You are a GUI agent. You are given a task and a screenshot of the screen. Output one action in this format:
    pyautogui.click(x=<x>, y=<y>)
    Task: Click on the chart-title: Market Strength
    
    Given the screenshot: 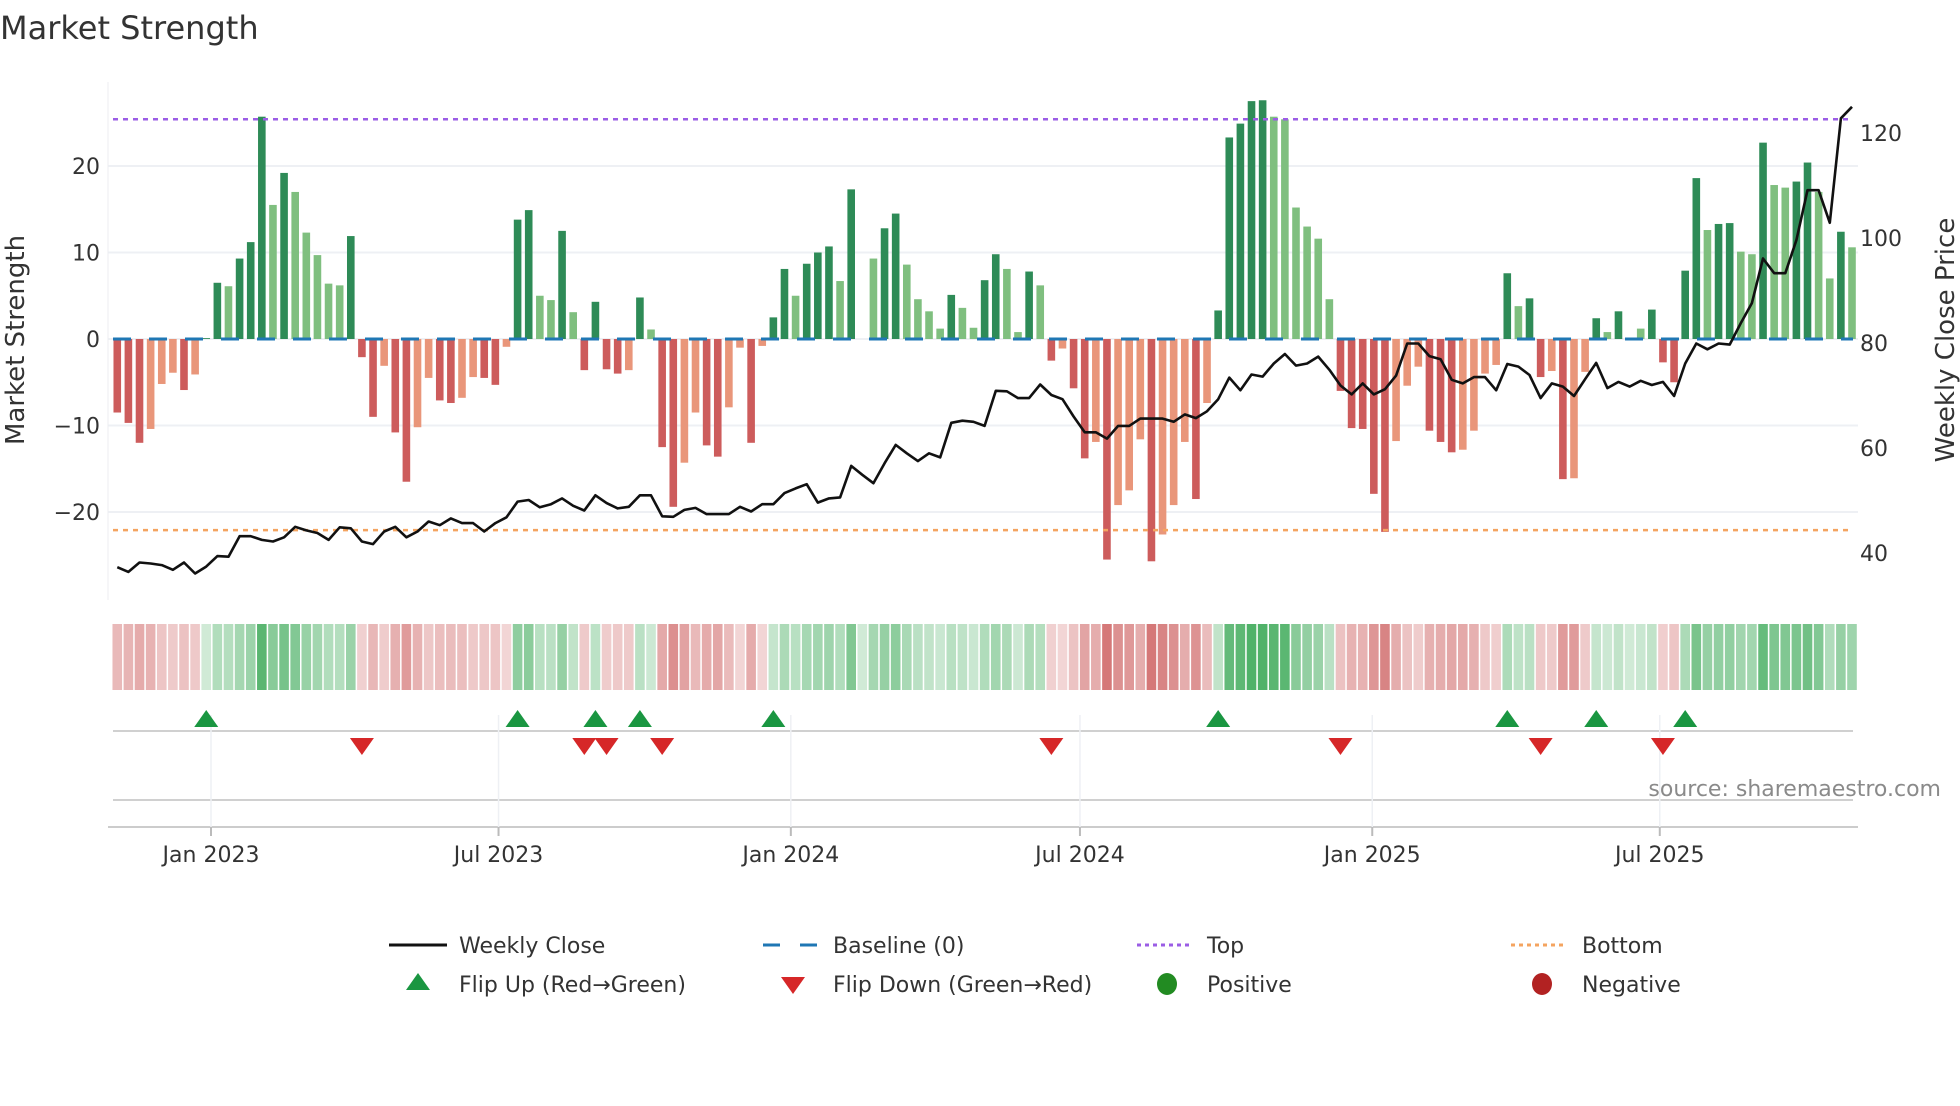 What is the action you would take?
    pyautogui.click(x=129, y=28)
    